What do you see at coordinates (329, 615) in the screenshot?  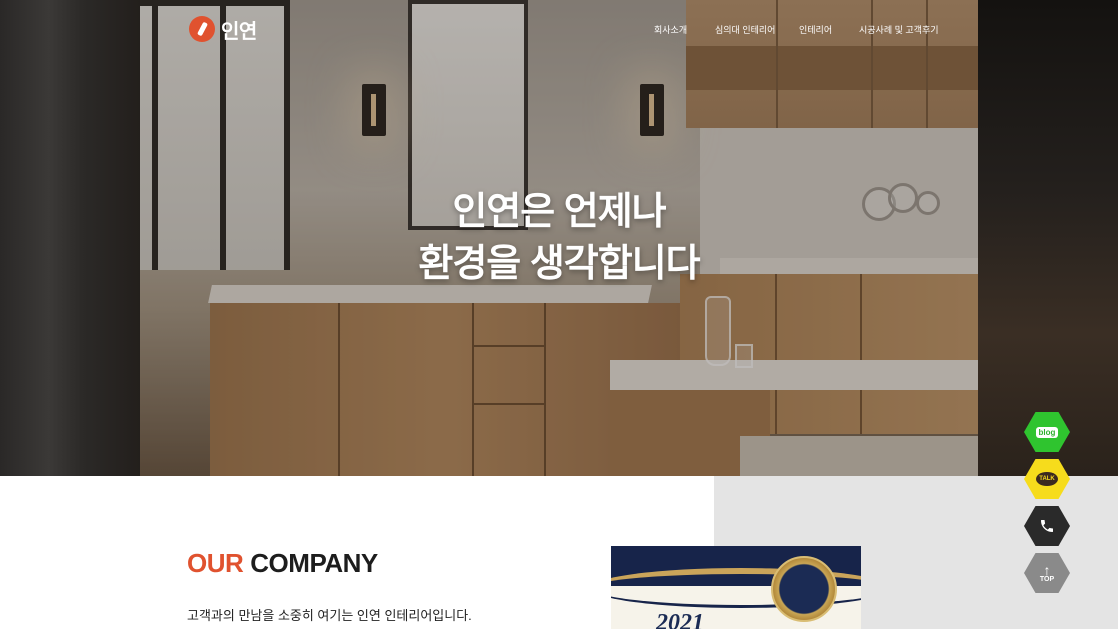 I see `company-subtitle: 고객과의 만남을 소중히 여기는 인연 인테리어입니다.` at bounding box center [329, 615].